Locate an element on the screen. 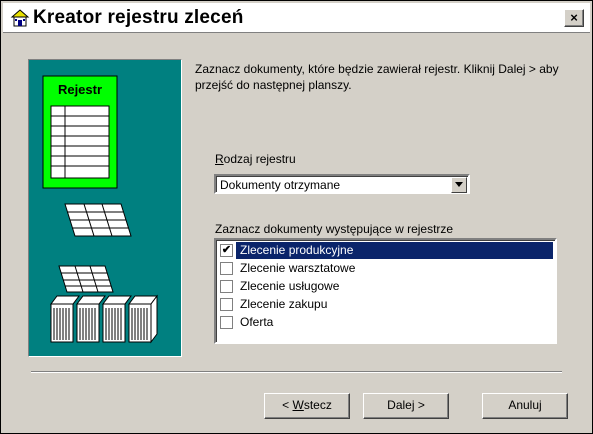 This screenshot has height=434, width=593. title-bar: Kreator rejestru zleceń × is located at coordinates (296, 18).